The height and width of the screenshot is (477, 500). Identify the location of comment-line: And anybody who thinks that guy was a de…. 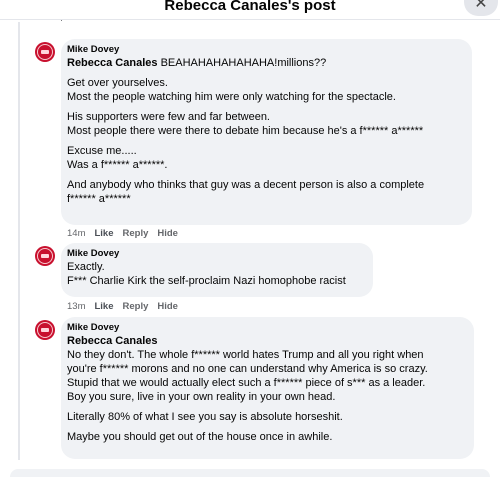
(246, 185).